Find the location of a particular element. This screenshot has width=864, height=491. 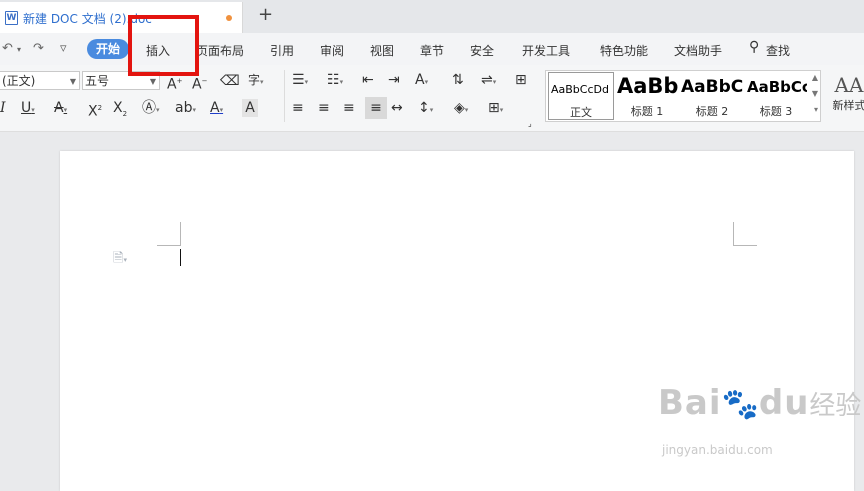

phonetic-guide-icon: 字▾ is located at coordinates (256, 81).